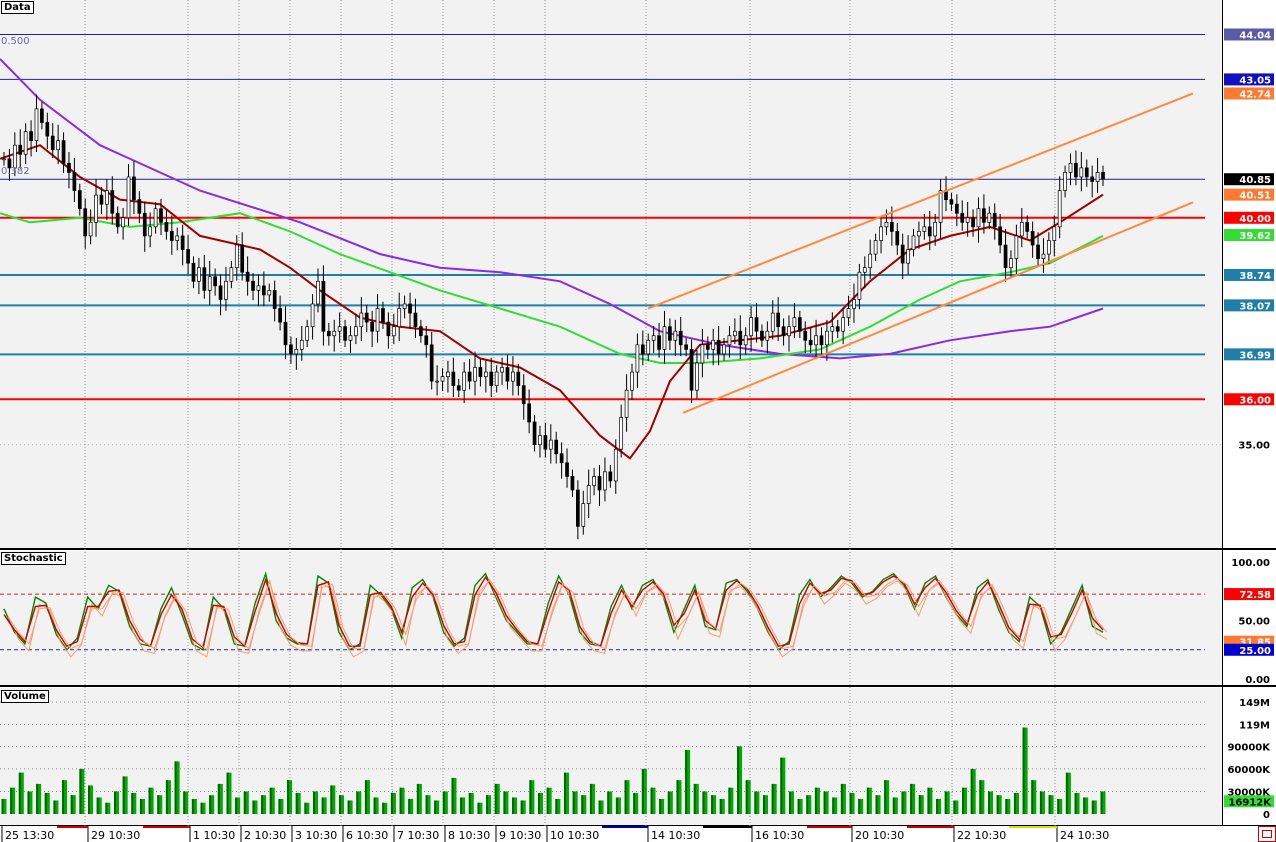  What do you see at coordinates (1255, 306) in the screenshot?
I see `price-tag-label: 38.07` at bounding box center [1255, 306].